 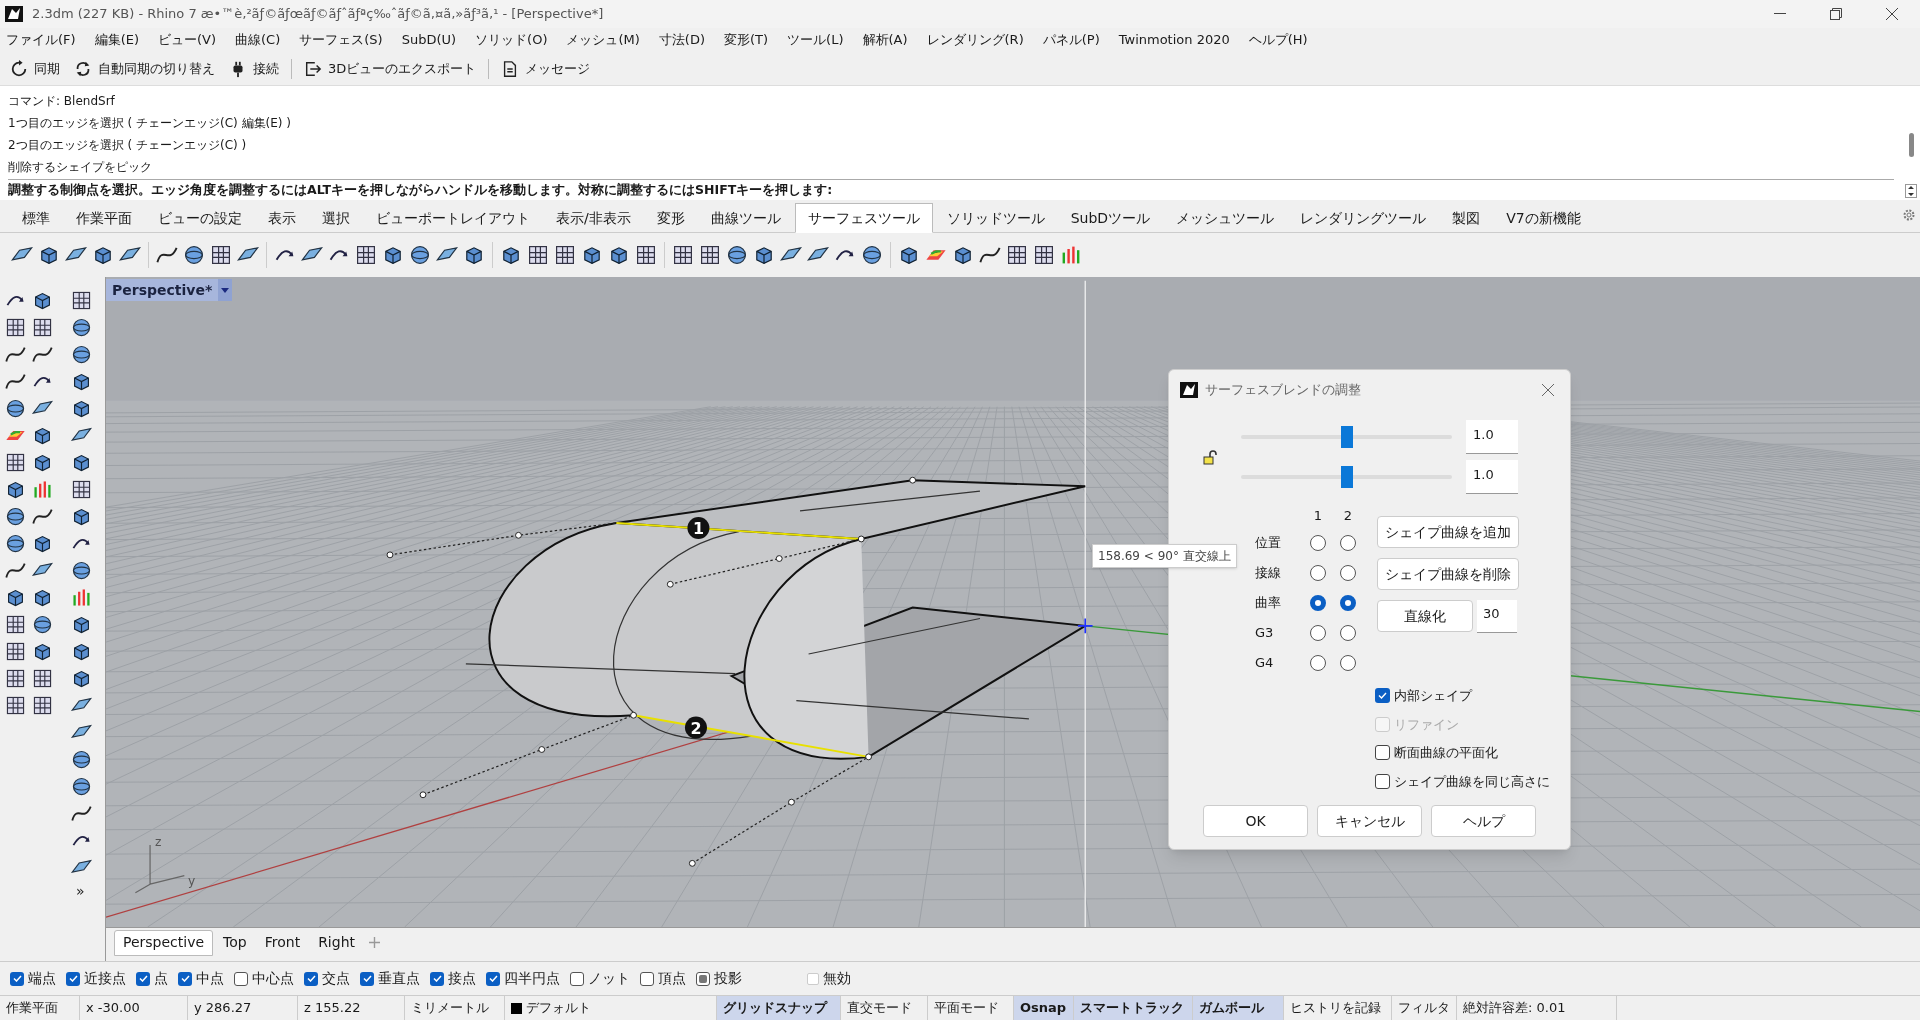 What do you see at coordinates (745, 218) in the screenshot?
I see `ribbon-tab: 曲線ツール` at bounding box center [745, 218].